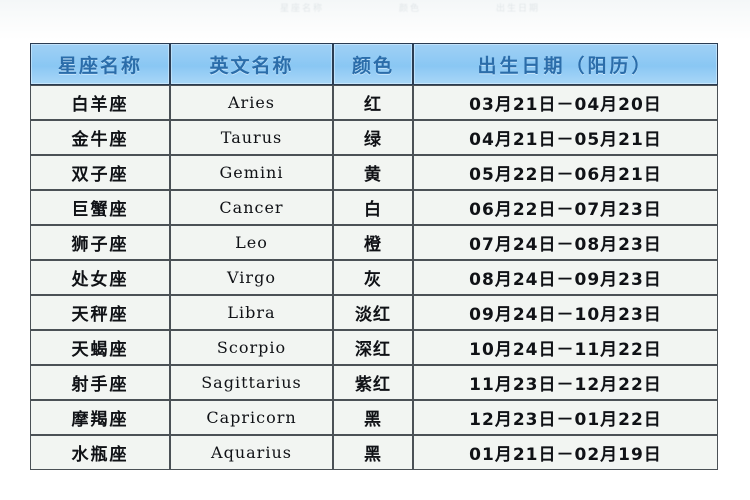  Describe the element at coordinates (100, 207) in the screenshot. I see `cell-name: 巨蟹座` at that location.